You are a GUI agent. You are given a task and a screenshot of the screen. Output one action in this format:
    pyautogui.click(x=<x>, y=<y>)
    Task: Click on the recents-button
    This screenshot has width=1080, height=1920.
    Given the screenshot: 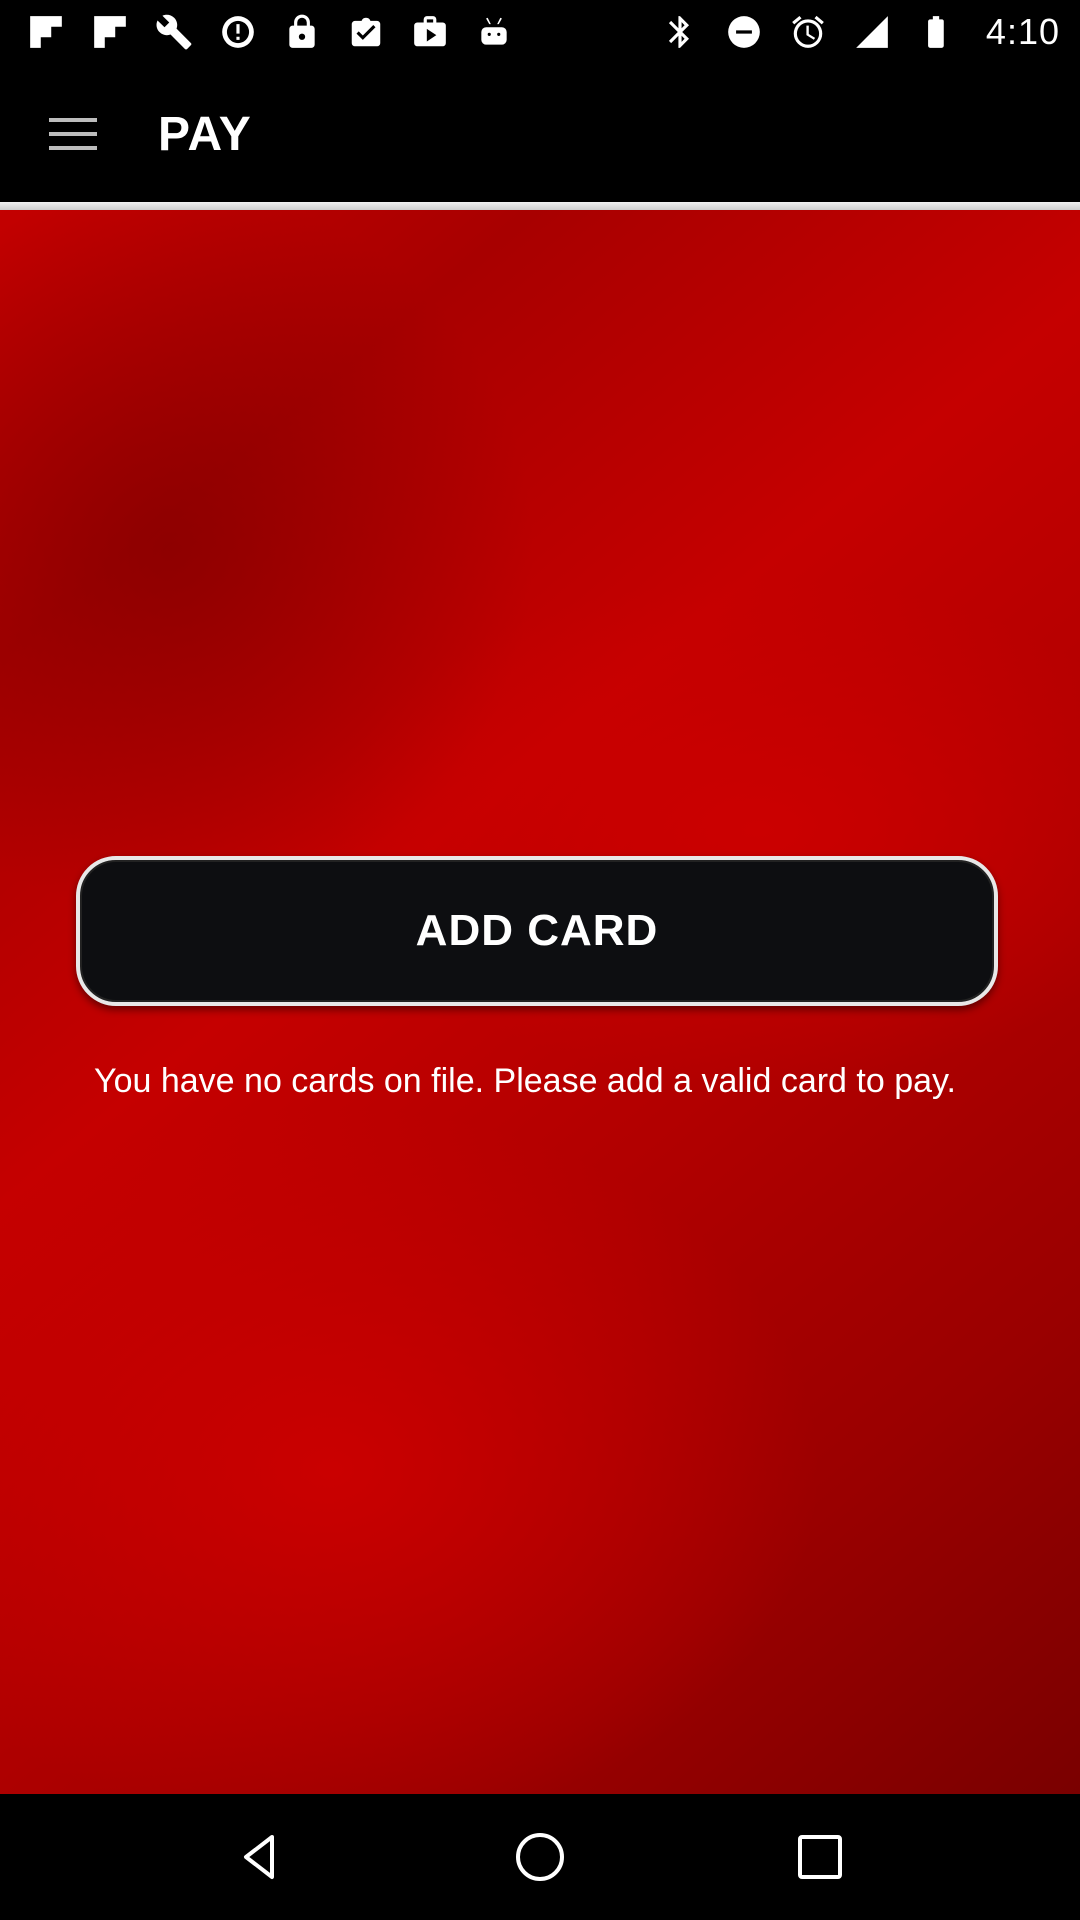 What is the action you would take?
    pyautogui.click(x=820, y=1857)
    